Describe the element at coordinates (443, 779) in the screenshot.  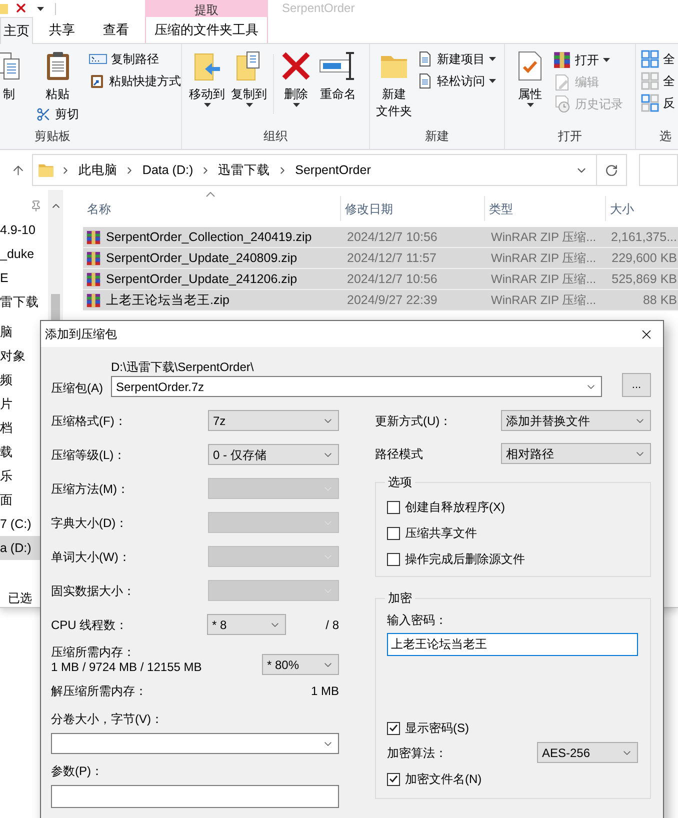
I see `checkbox-label: 加密文件名(N)` at that location.